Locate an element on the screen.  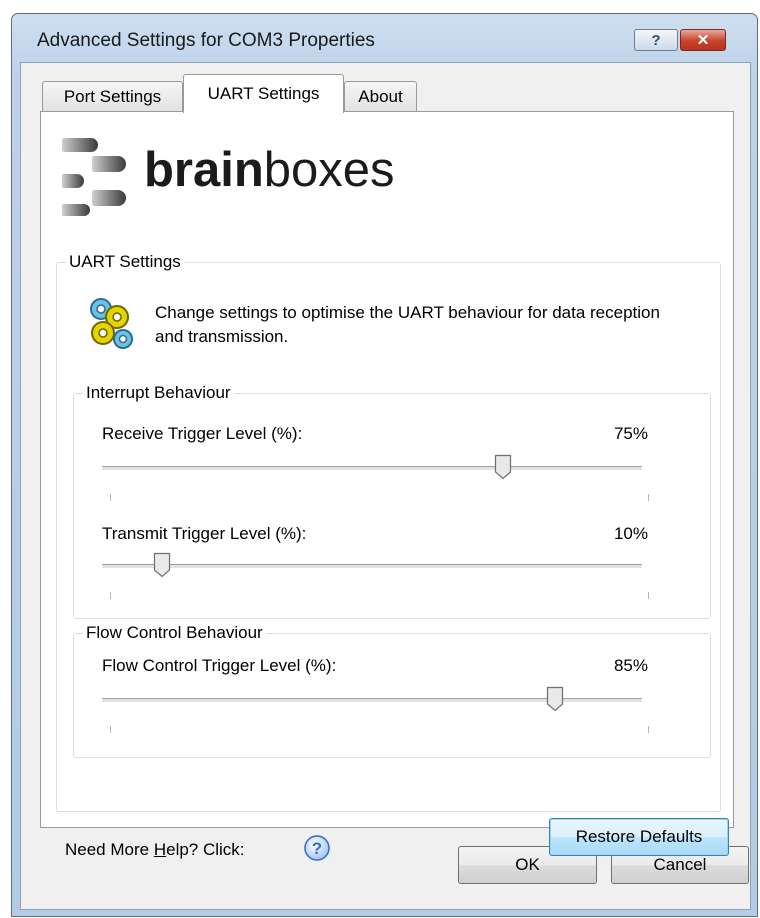
restore-defaults-button: Restore Defaults is located at coordinates (639, 837).